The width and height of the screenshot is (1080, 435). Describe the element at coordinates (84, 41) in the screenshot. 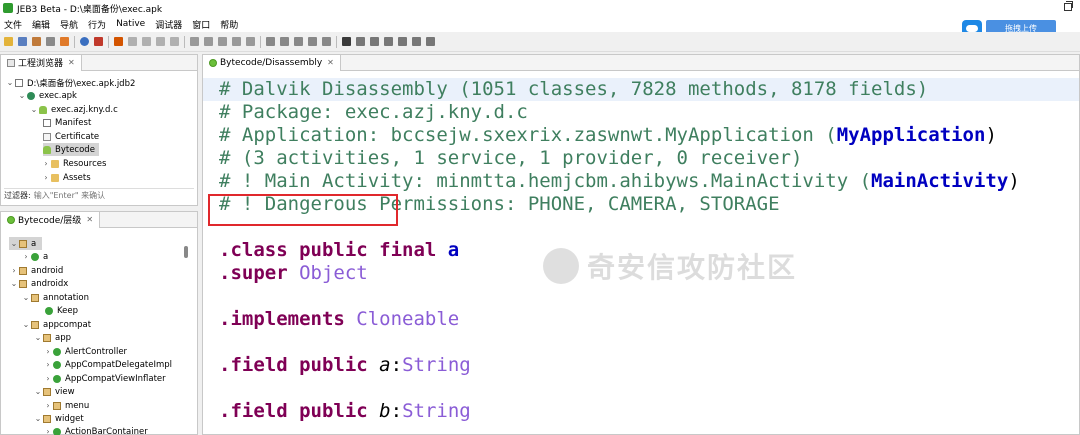

I see `globe-icon` at that location.